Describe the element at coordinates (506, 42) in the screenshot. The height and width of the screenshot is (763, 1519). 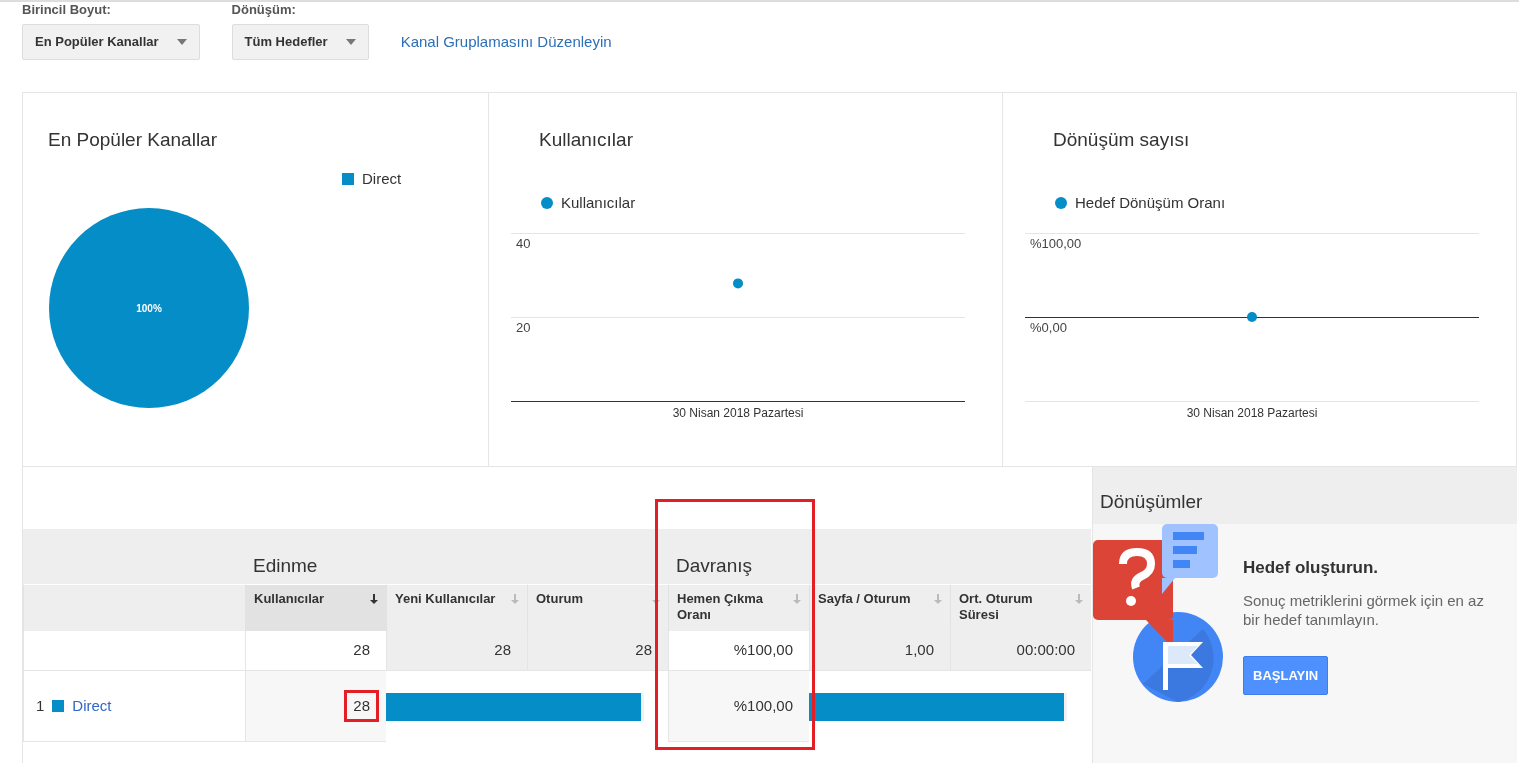
I see `edit-grouping-link: Kanal Gruplamasını Düzenleyin` at that location.